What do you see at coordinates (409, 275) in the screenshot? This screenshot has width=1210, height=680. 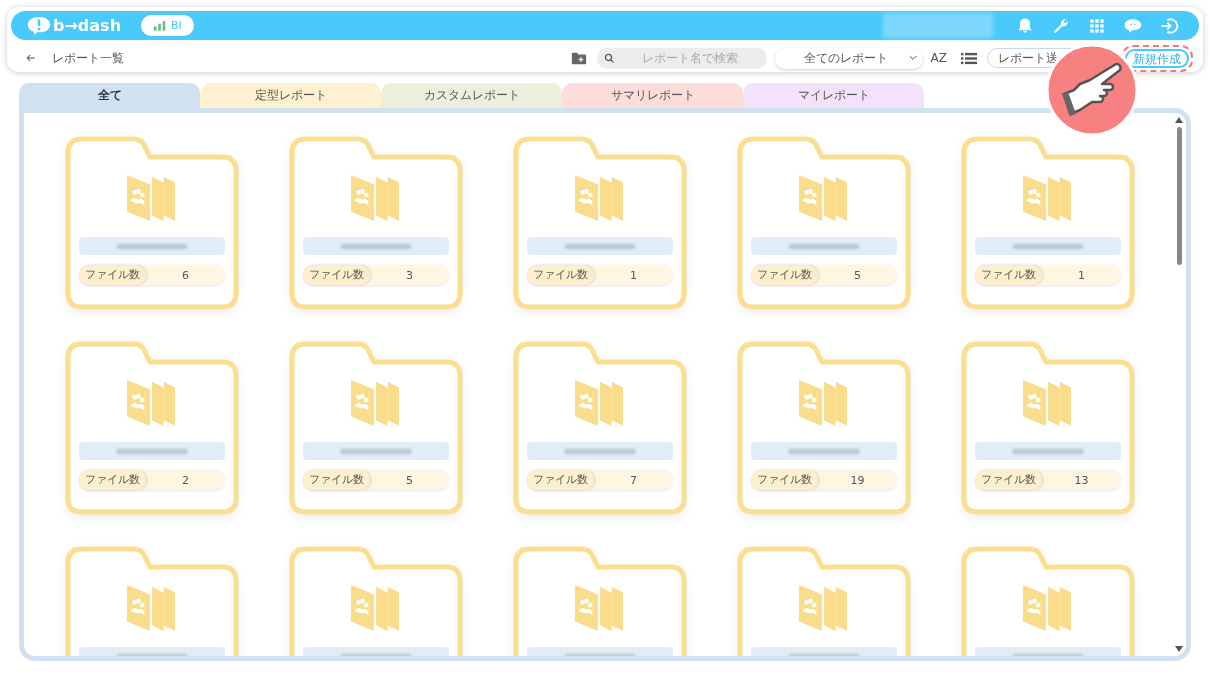 I see `file-count-value: 3` at bounding box center [409, 275].